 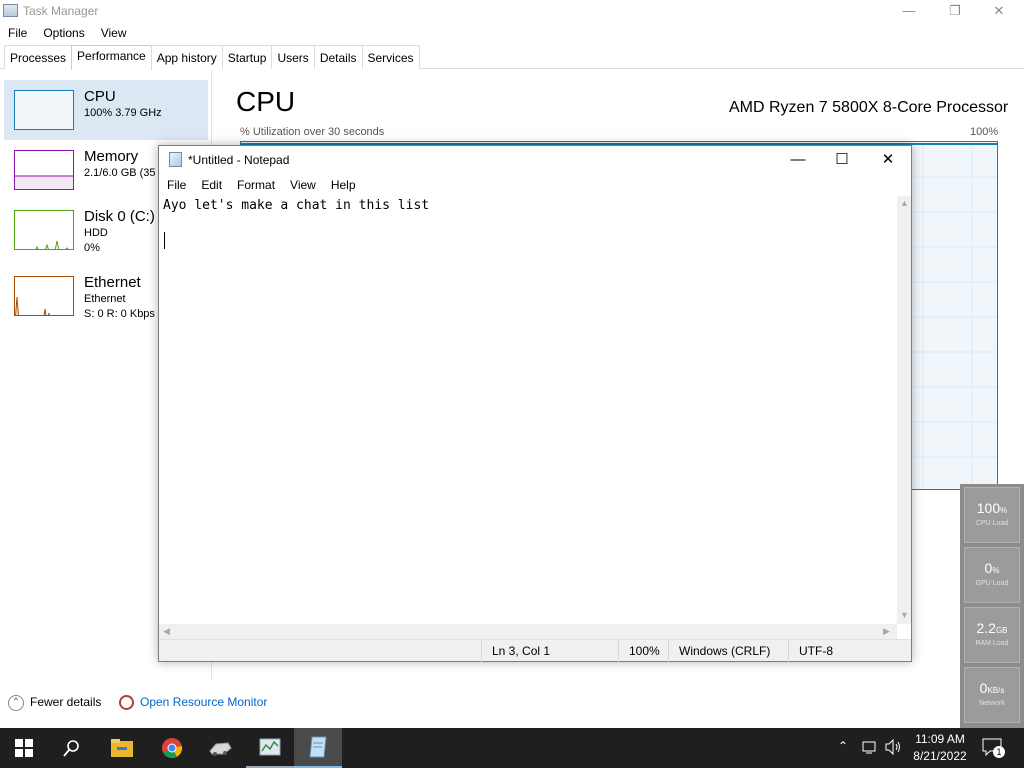 I want to click on sidebar-item-detail-2: S: 0 R: 0 Kbps, so click(x=119, y=314).